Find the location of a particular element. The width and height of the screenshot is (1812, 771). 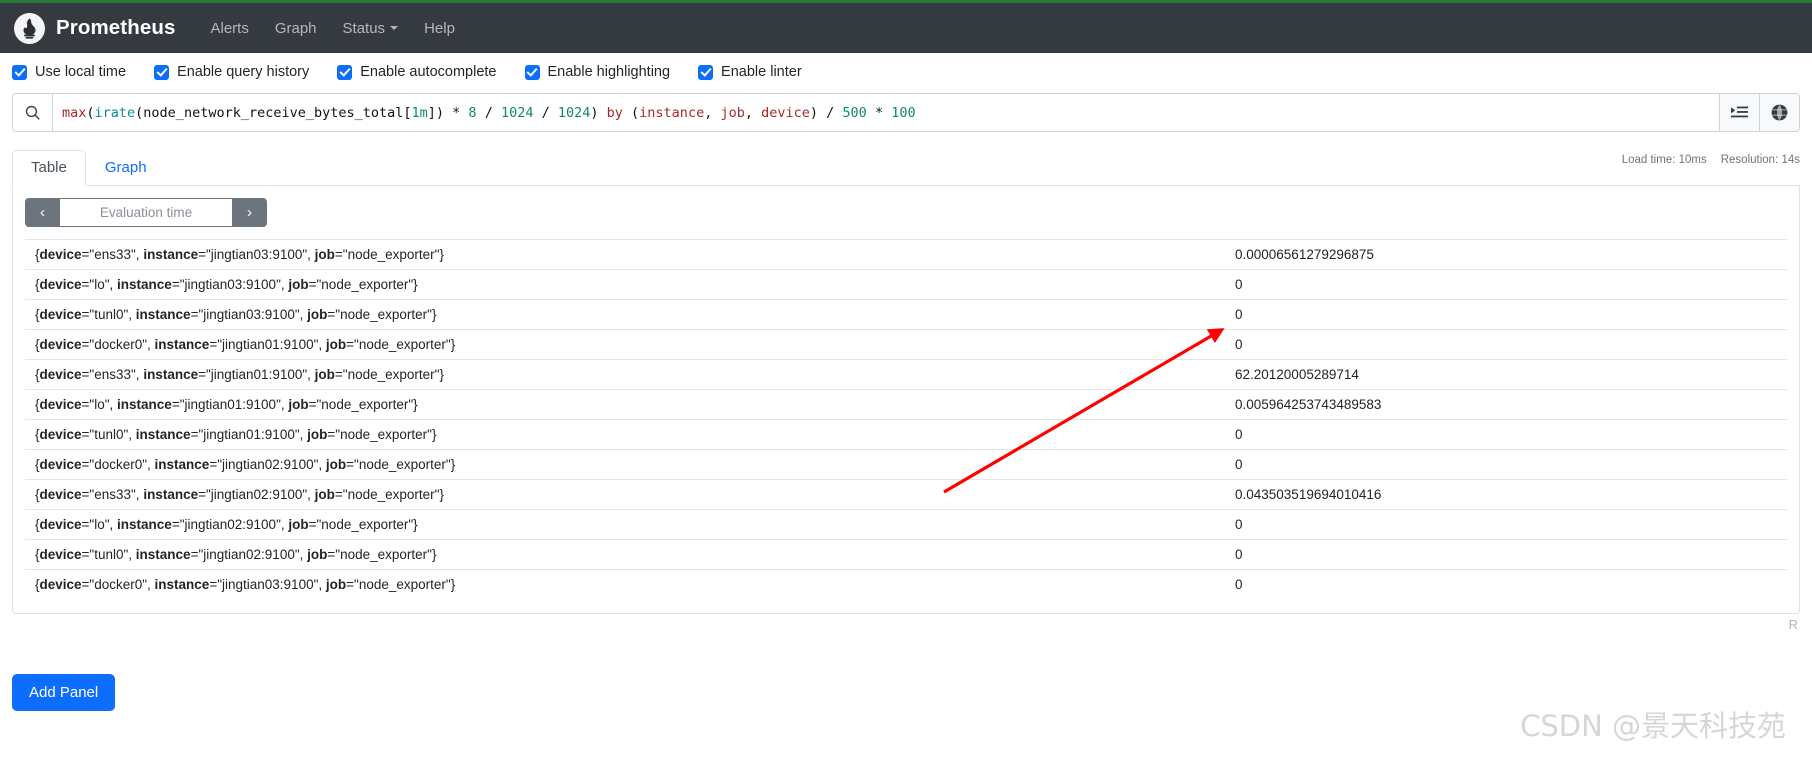

query-token: ( is located at coordinates (631, 112).